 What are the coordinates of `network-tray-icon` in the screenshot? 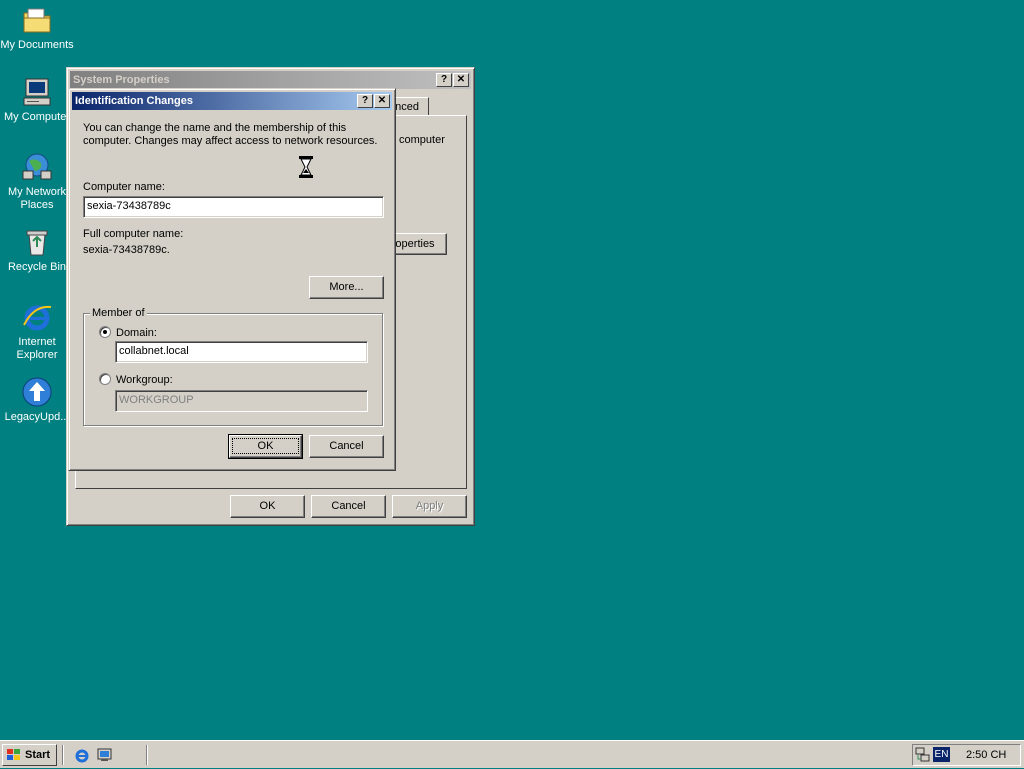 It's located at (923, 755).